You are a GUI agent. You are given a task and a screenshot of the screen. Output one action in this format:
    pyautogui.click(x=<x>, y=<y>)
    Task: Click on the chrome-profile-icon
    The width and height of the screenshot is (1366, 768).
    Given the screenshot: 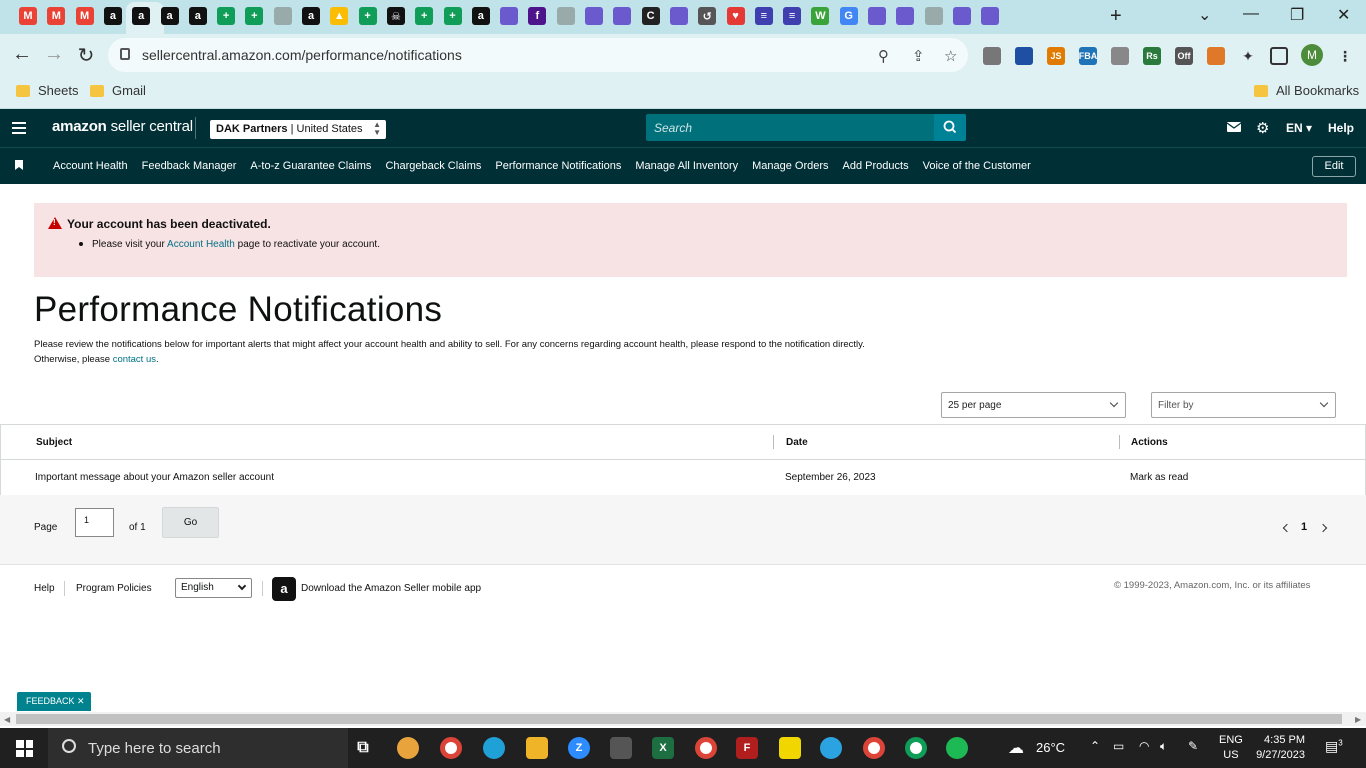 What is the action you would take?
    pyautogui.click(x=706, y=748)
    